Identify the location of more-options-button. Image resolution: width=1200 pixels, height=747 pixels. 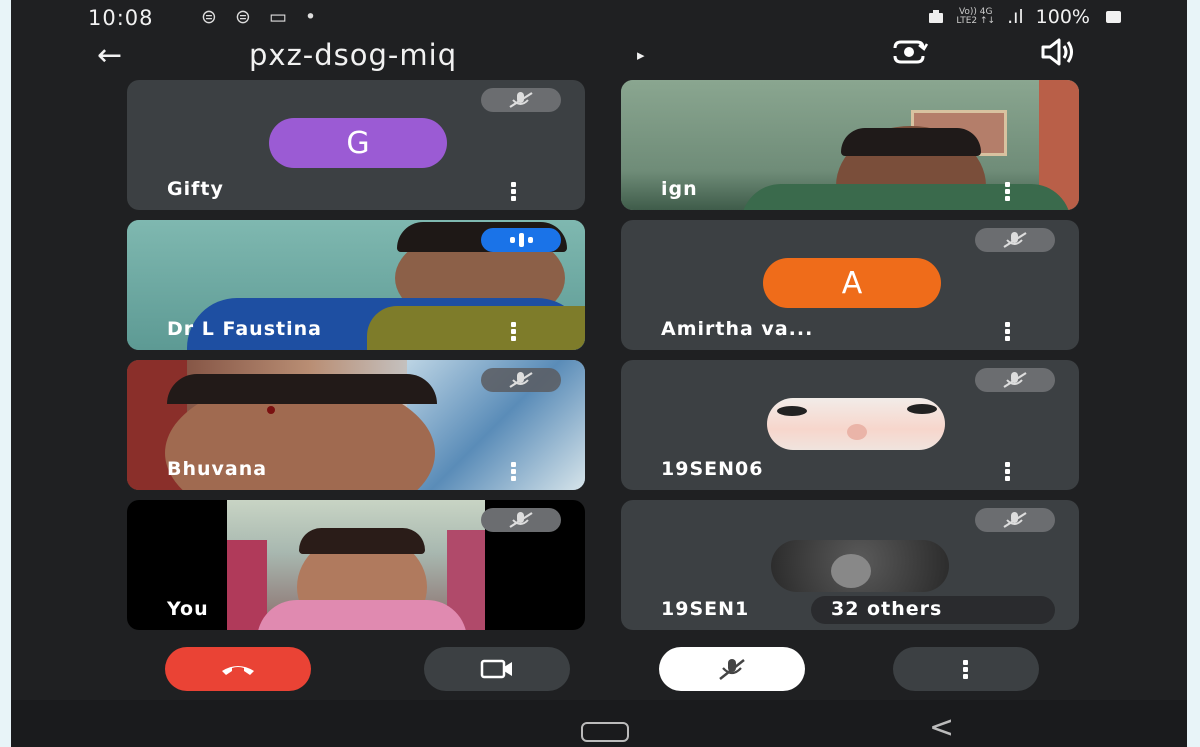
(966, 669).